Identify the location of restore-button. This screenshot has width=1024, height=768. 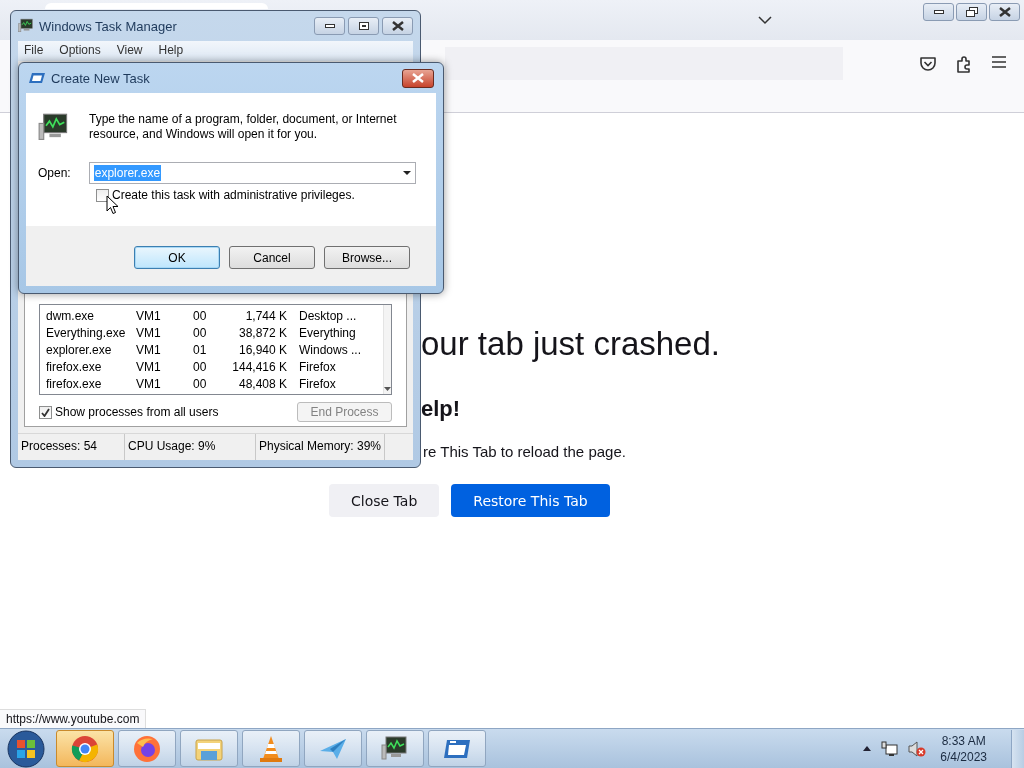
(971, 12).